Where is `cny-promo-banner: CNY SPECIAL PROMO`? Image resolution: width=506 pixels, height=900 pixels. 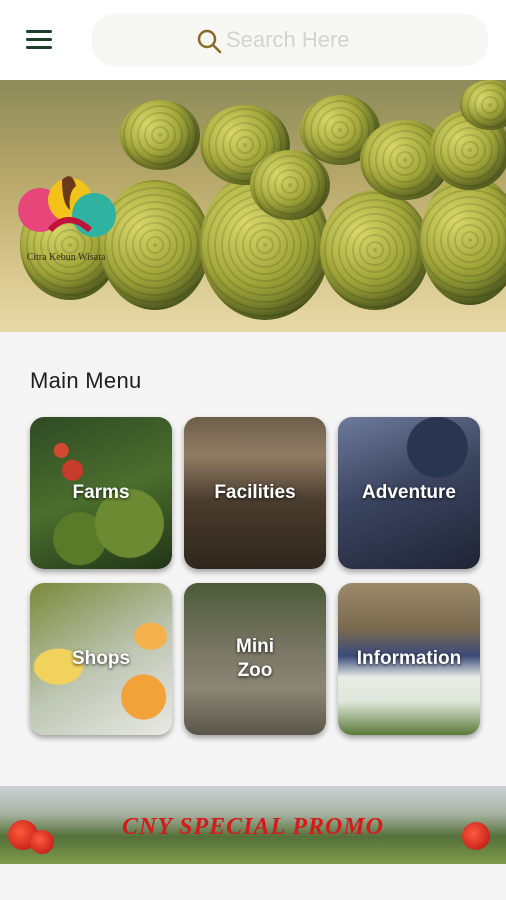
cny-promo-banner: CNY SPECIAL PROMO is located at coordinates (253, 825).